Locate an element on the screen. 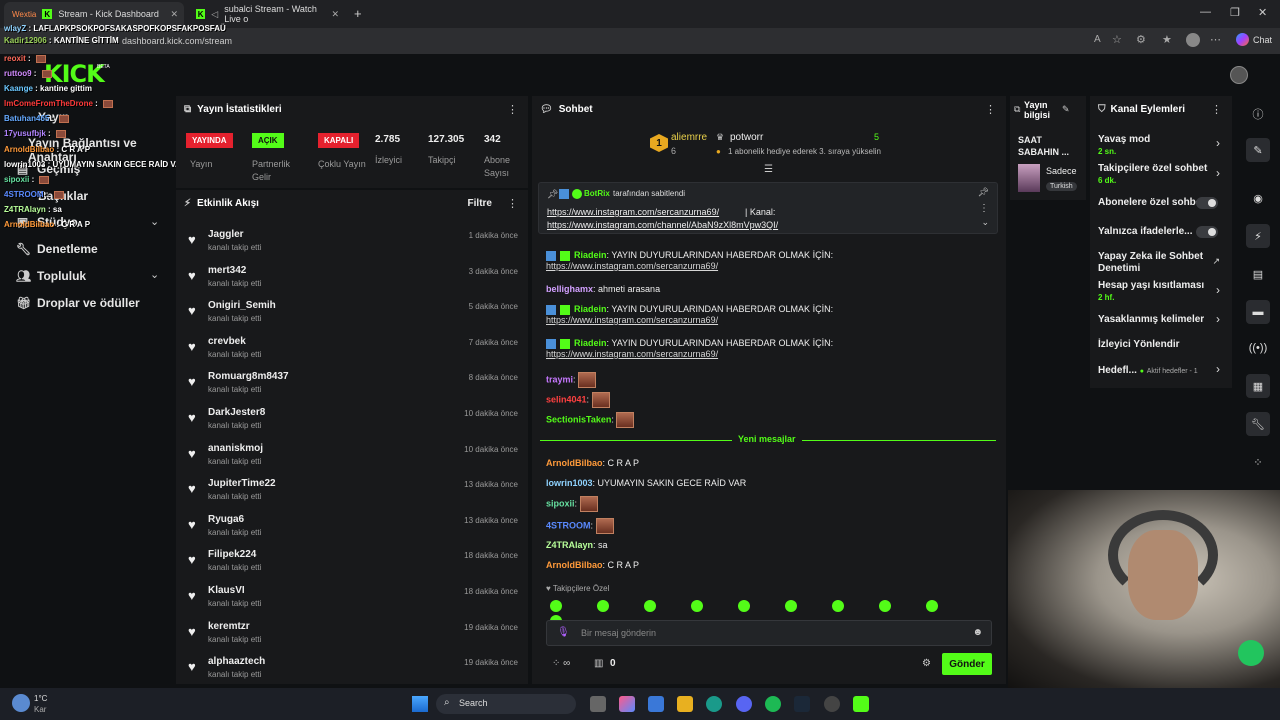 This screenshot has width=1280, height=720. followers-only-item: Takipçilere özel sohbet 6 dk. is located at coordinates (1152, 175).